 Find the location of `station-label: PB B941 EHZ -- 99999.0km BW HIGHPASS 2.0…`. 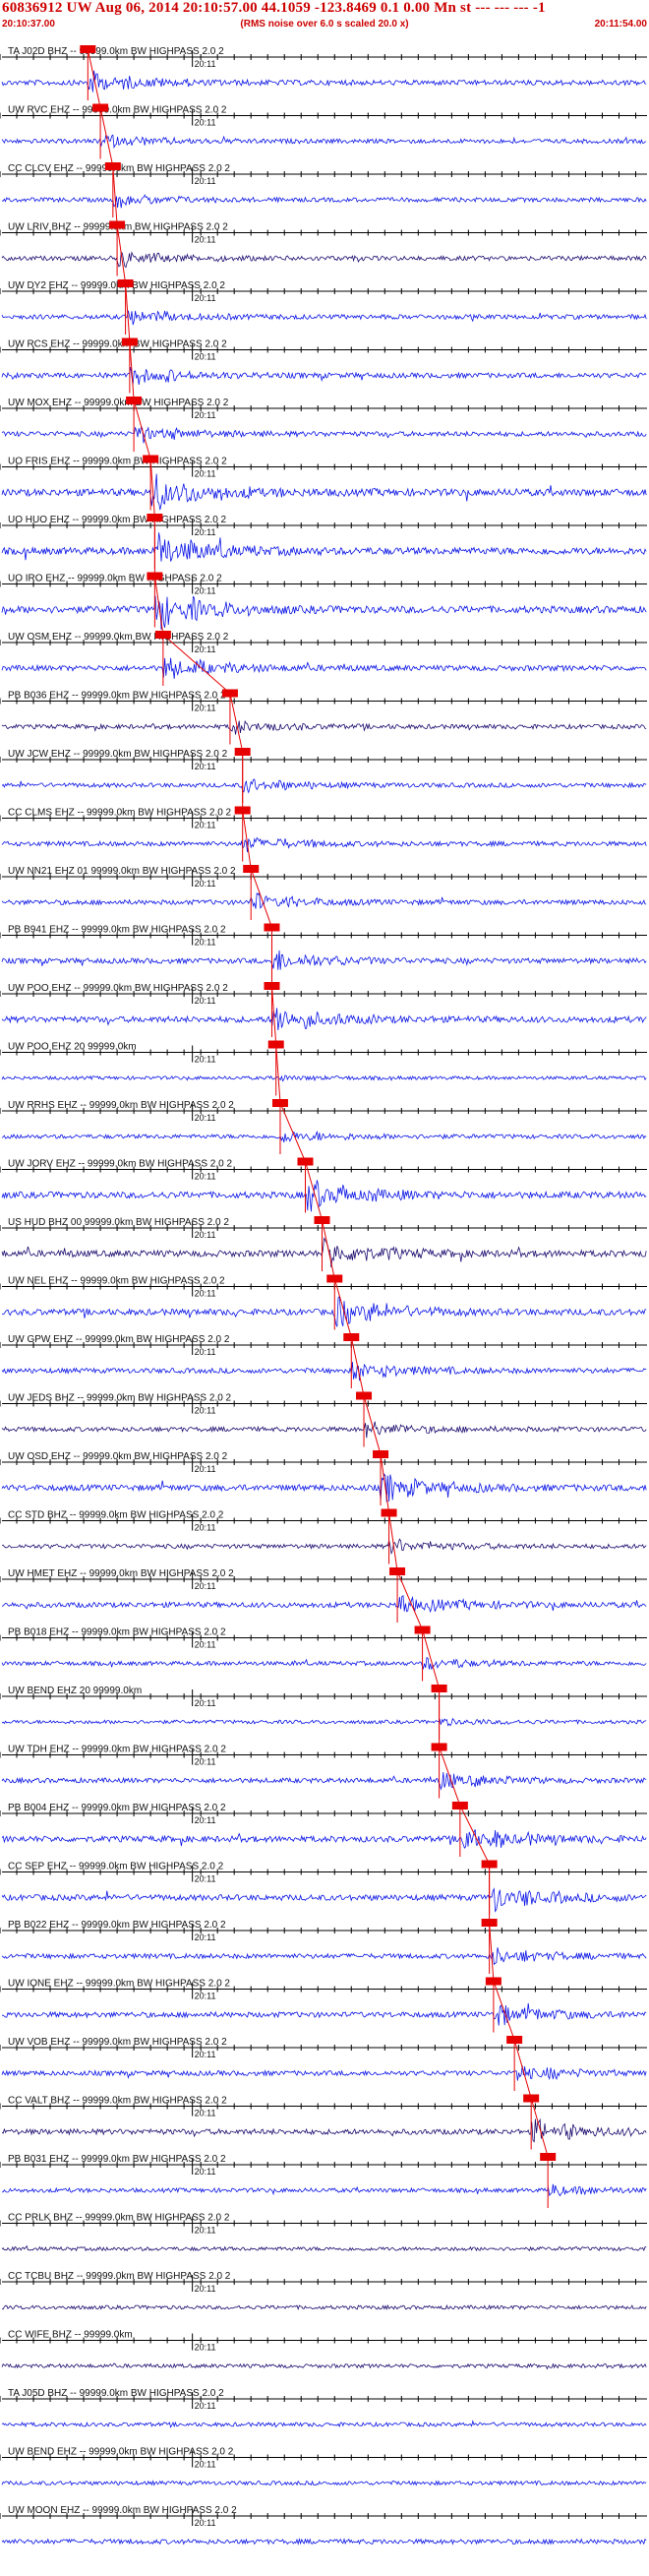

station-label: PB B941 EHZ -- 99999.0km BW HIGHPASS 2.0… is located at coordinates (117, 930).